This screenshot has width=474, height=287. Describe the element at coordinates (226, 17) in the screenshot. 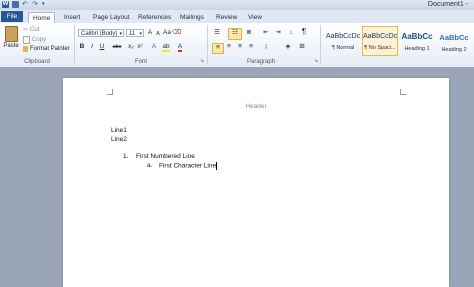

I see `tab-review: Review` at that location.